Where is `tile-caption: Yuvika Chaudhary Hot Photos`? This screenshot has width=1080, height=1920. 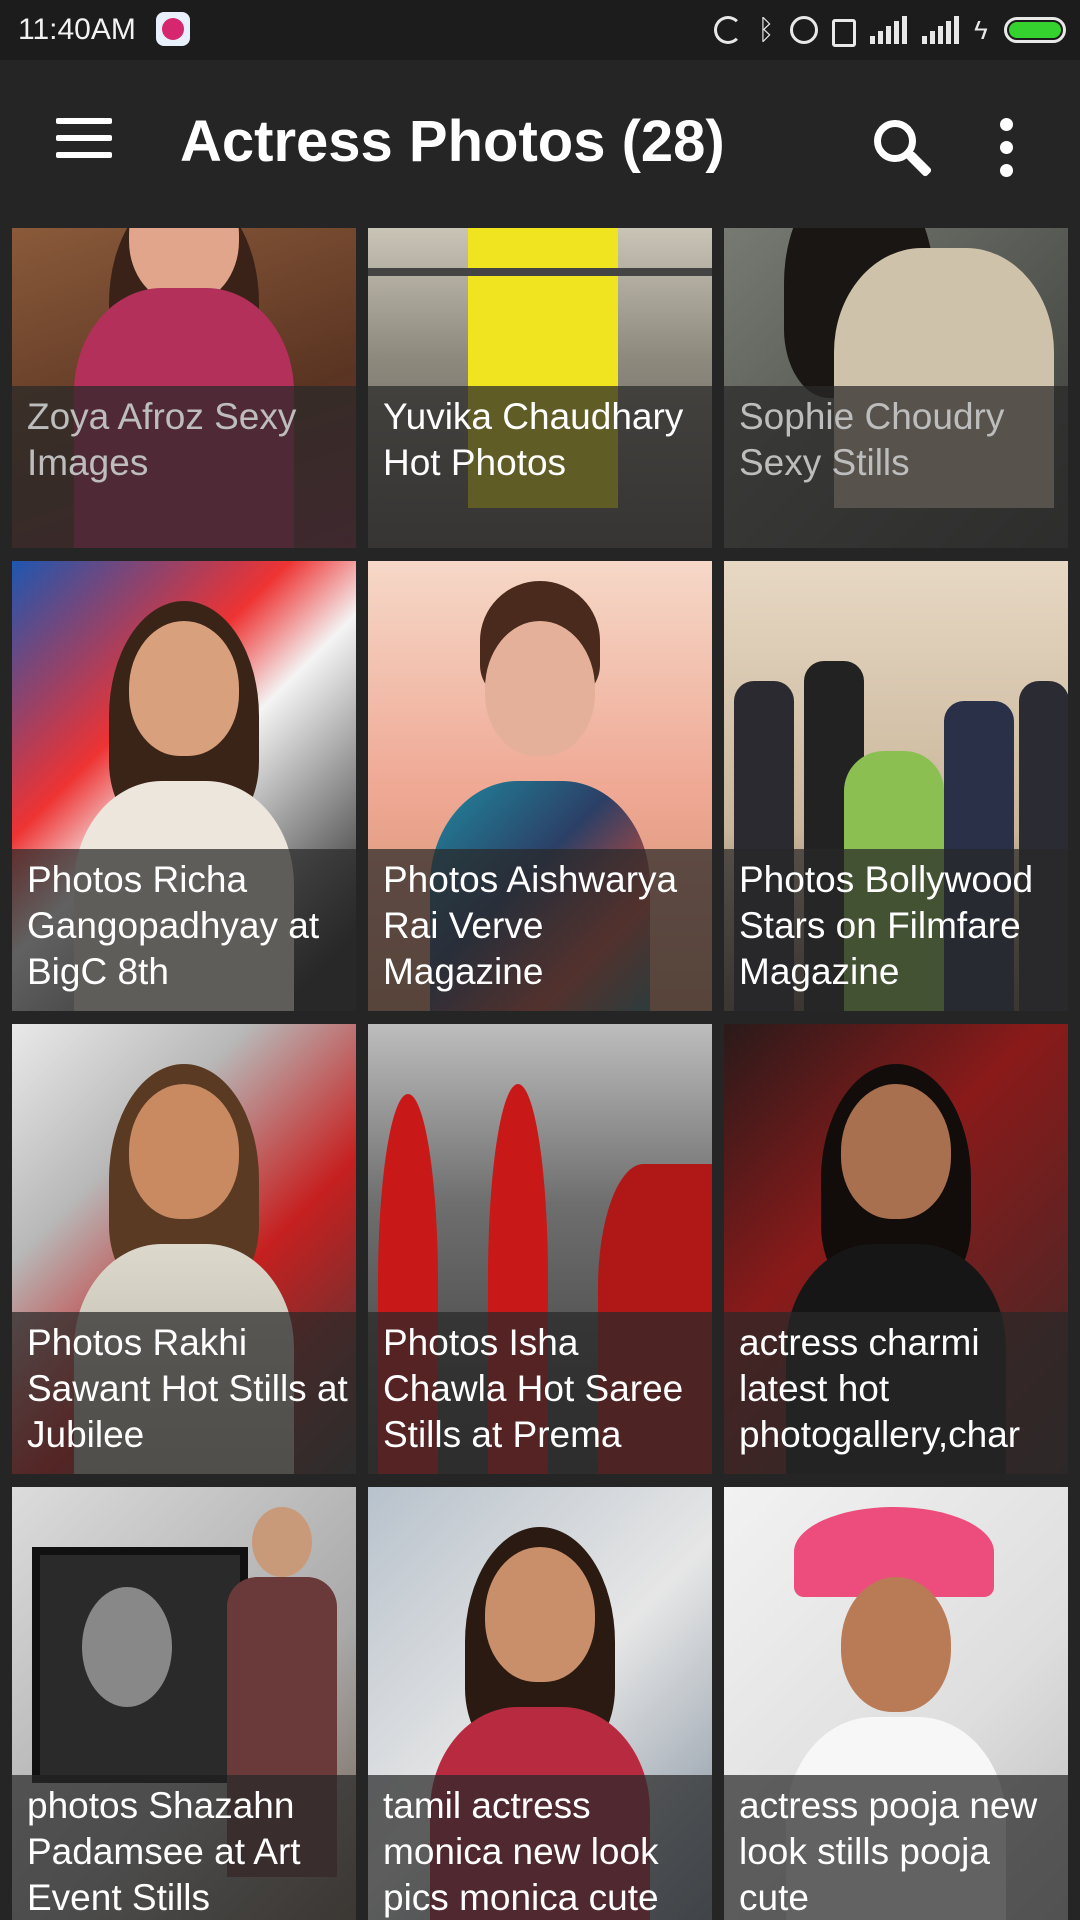
tile-caption: Yuvika Chaudhary Hot Photos is located at coordinates (540, 467).